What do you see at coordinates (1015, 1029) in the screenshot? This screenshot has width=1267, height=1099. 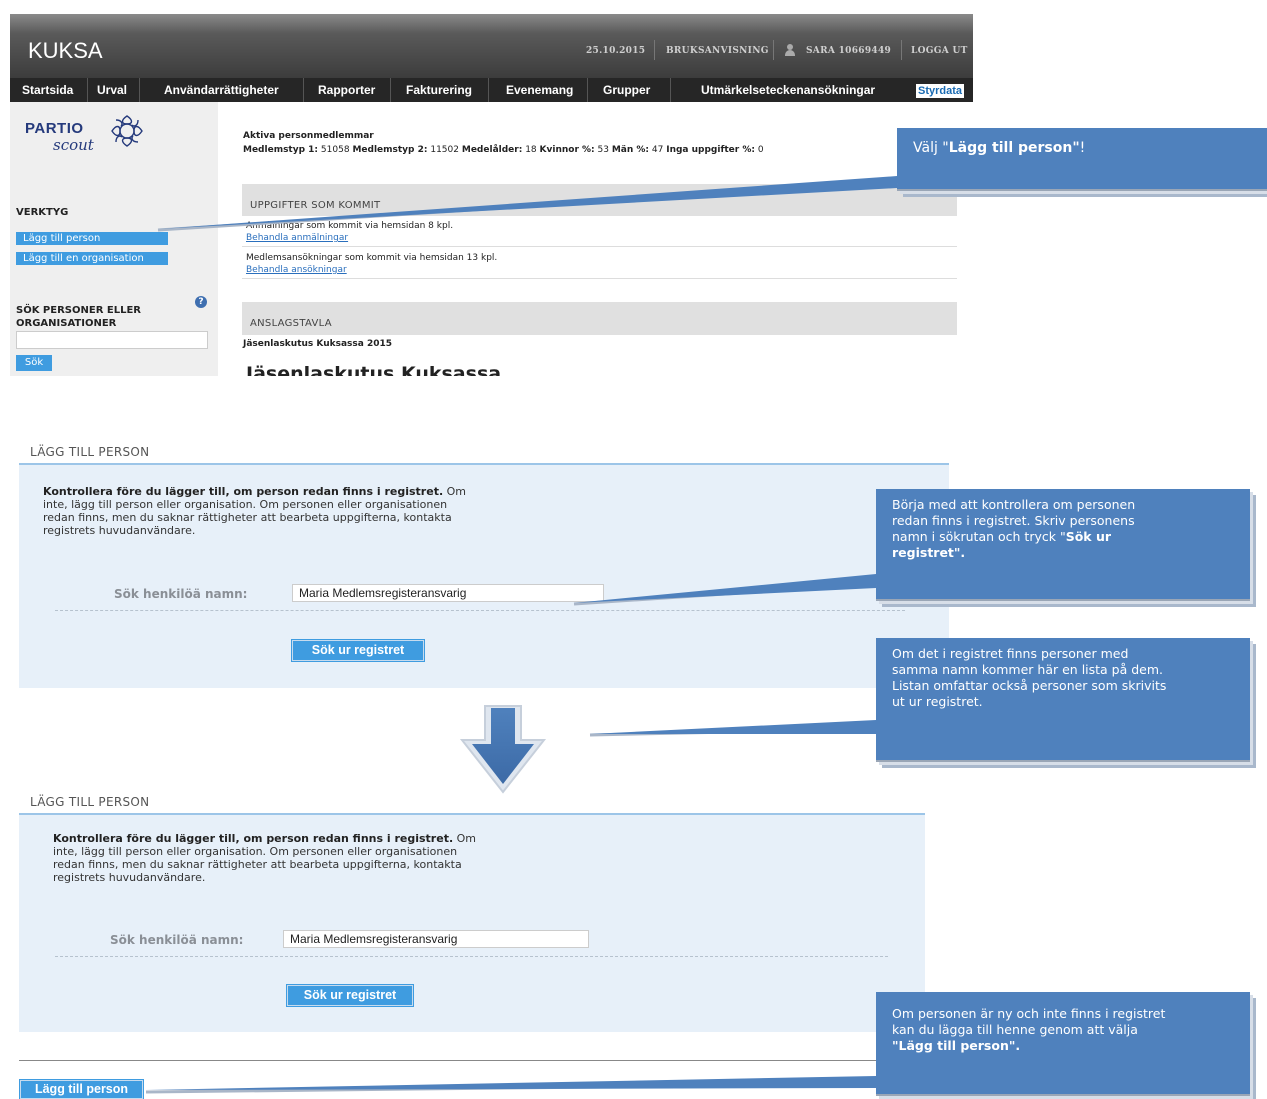 I see `callout-text: kan du lägga till henne genom att välja` at bounding box center [1015, 1029].